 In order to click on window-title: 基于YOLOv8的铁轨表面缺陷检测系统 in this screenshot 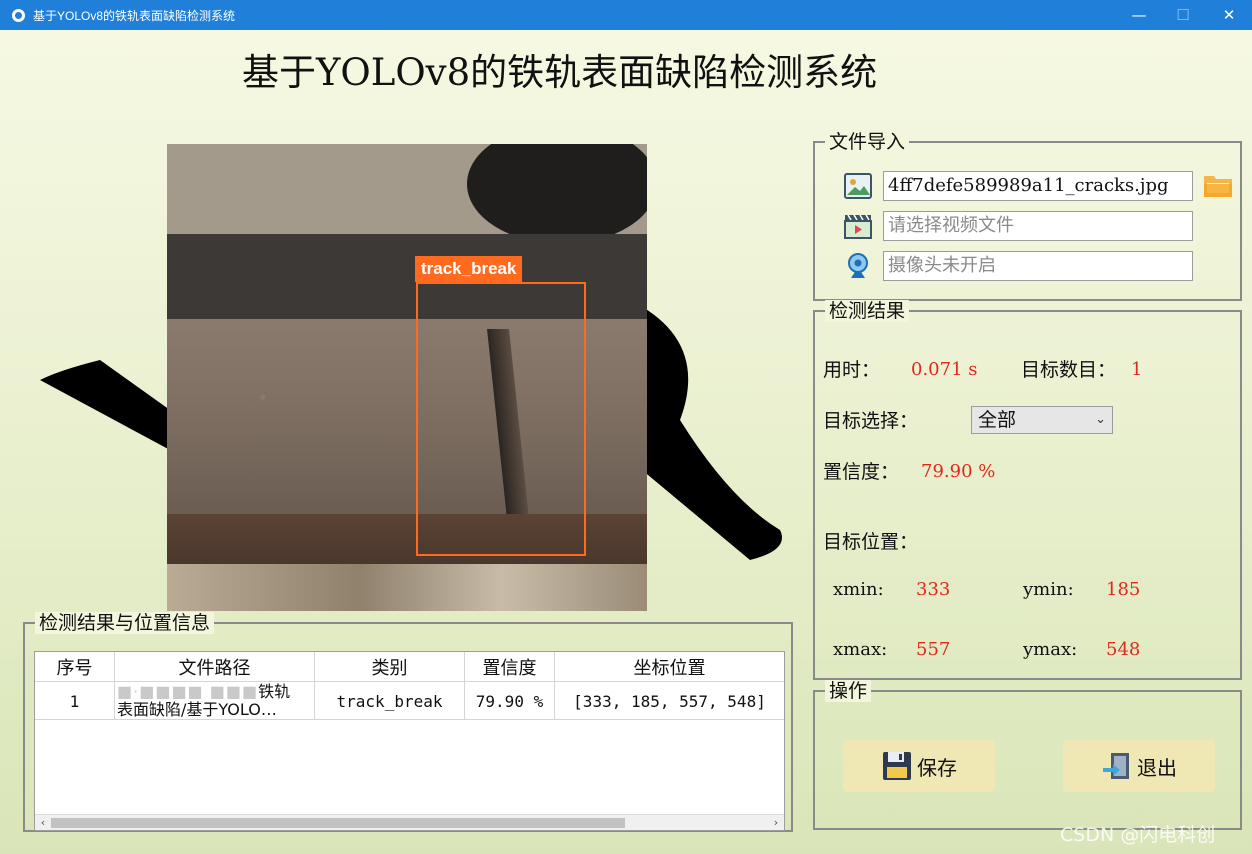, I will do `click(134, 15)`.